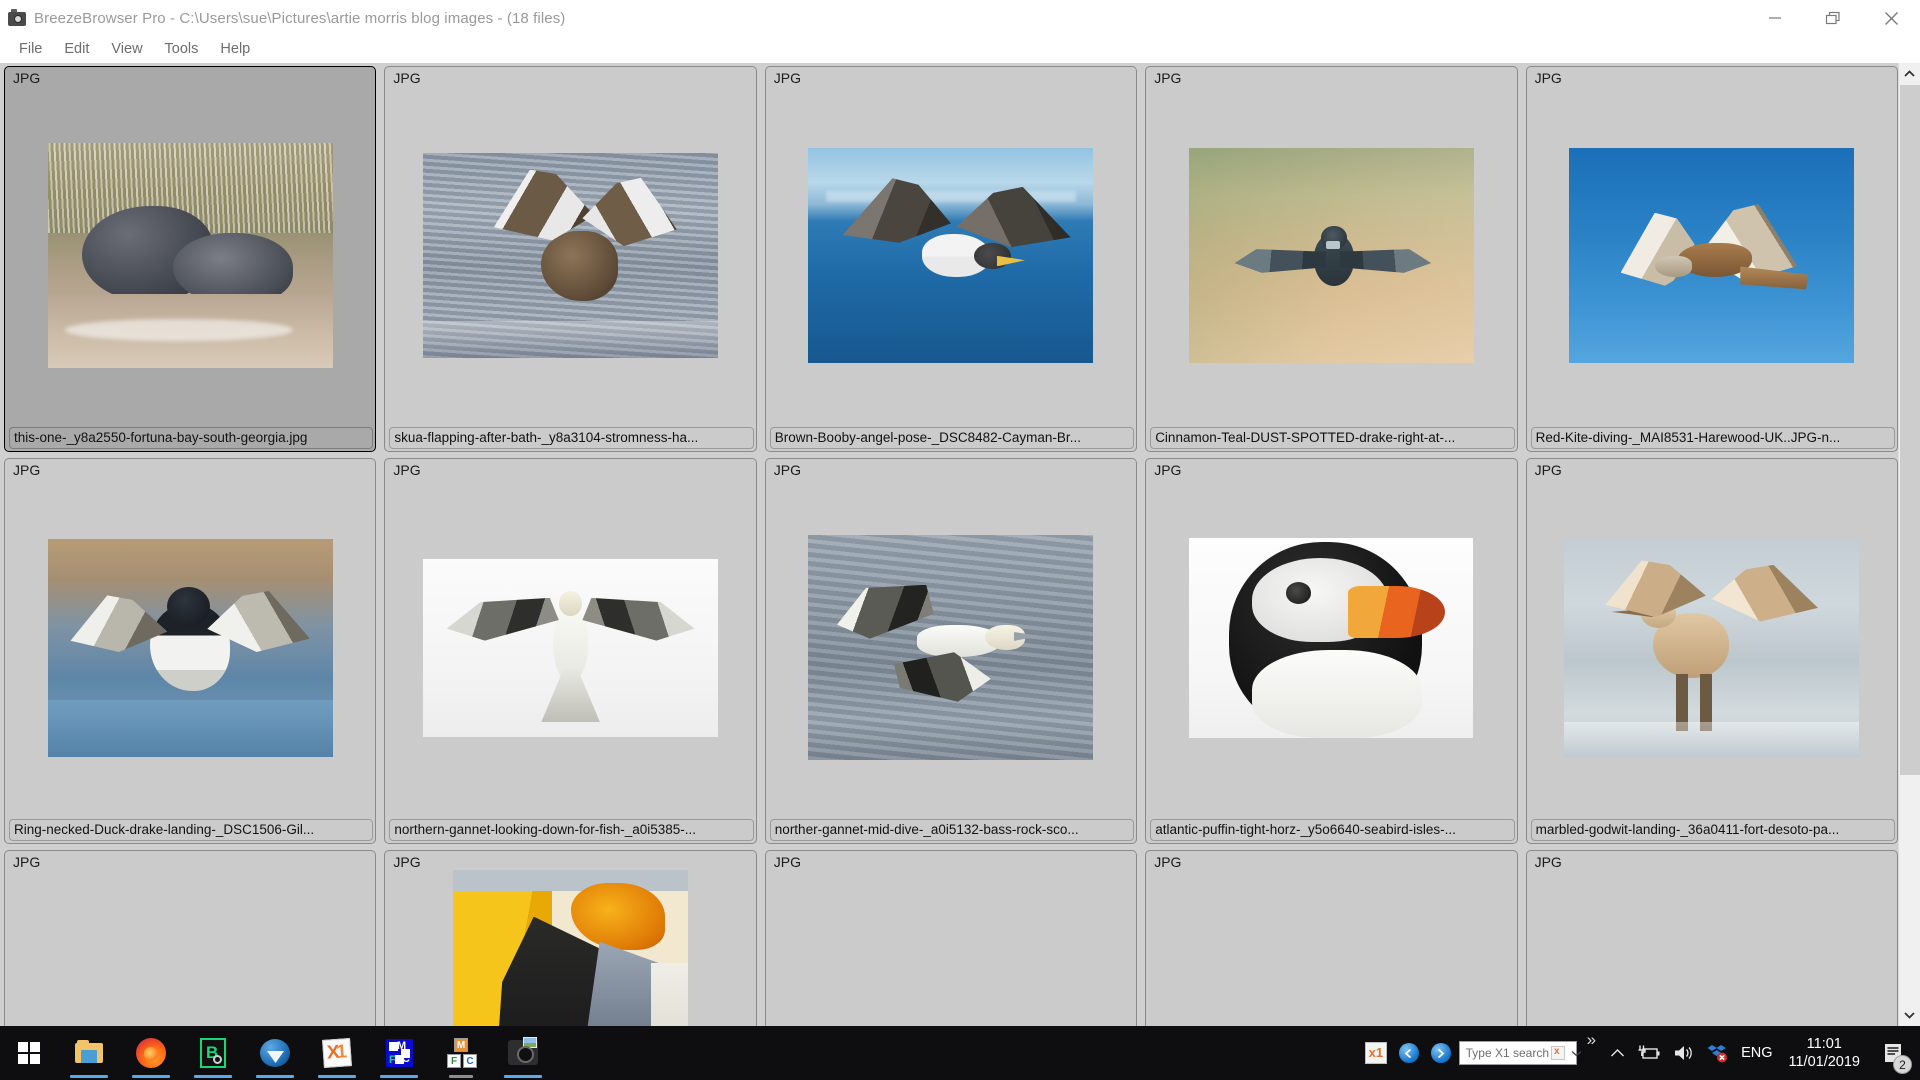  What do you see at coordinates (1825, 1053) in the screenshot?
I see `clock: 11:01 11/01/2019` at bounding box center [1825, 1053].